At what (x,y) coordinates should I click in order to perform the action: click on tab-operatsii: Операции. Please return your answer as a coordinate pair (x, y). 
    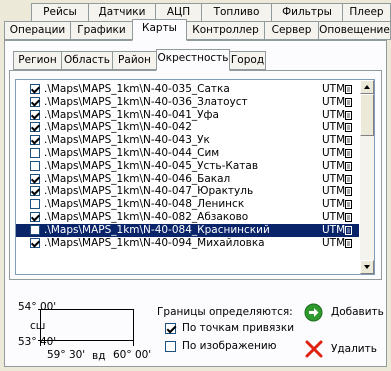
    Looking at the image, I should click on (37, 30).